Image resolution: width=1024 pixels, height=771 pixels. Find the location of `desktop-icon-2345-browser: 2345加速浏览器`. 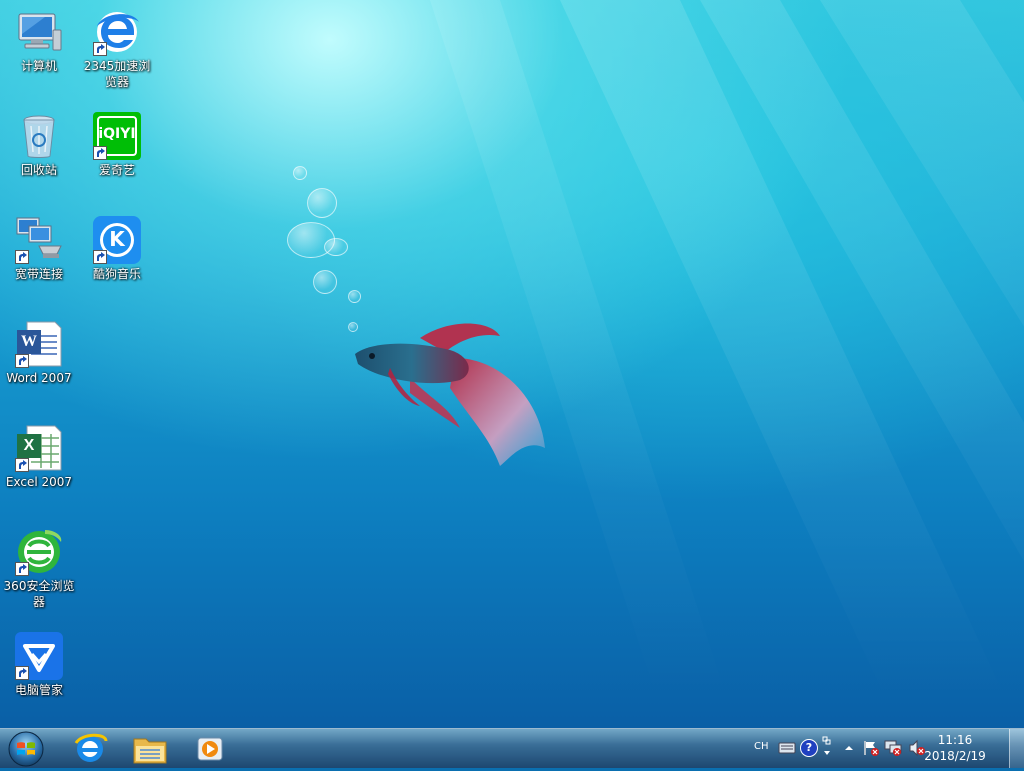

desktop-icon-2345-browser: 2345加速浏览器 is located at coordinates (117, 49).